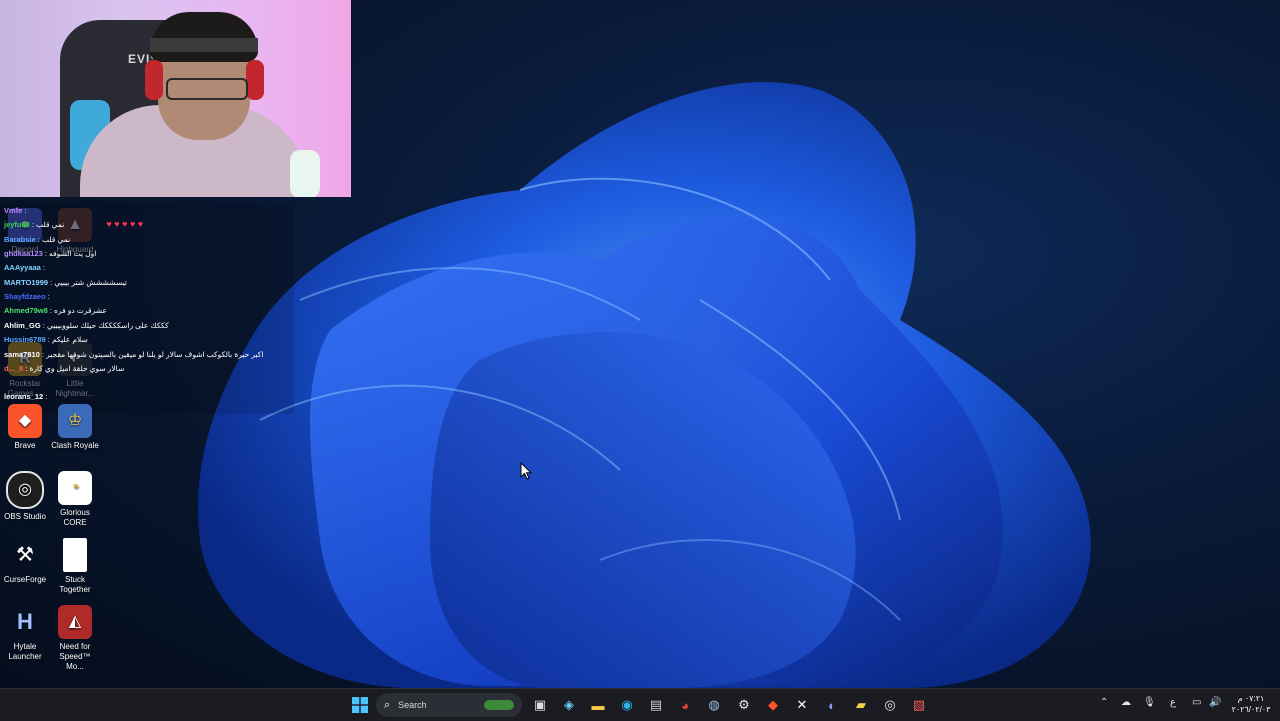 The height and width of the screenshot is (721, 1280). I want to click on chat-message: AAAyyaaa :, so click(24, 267).